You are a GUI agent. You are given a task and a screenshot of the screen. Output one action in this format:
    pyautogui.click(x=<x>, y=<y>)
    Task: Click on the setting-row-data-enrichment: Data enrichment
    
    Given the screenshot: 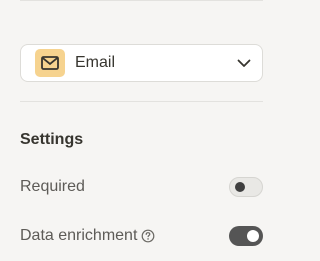 What is the action you would take?
    pyautogui.click(x=141, y=236)
    